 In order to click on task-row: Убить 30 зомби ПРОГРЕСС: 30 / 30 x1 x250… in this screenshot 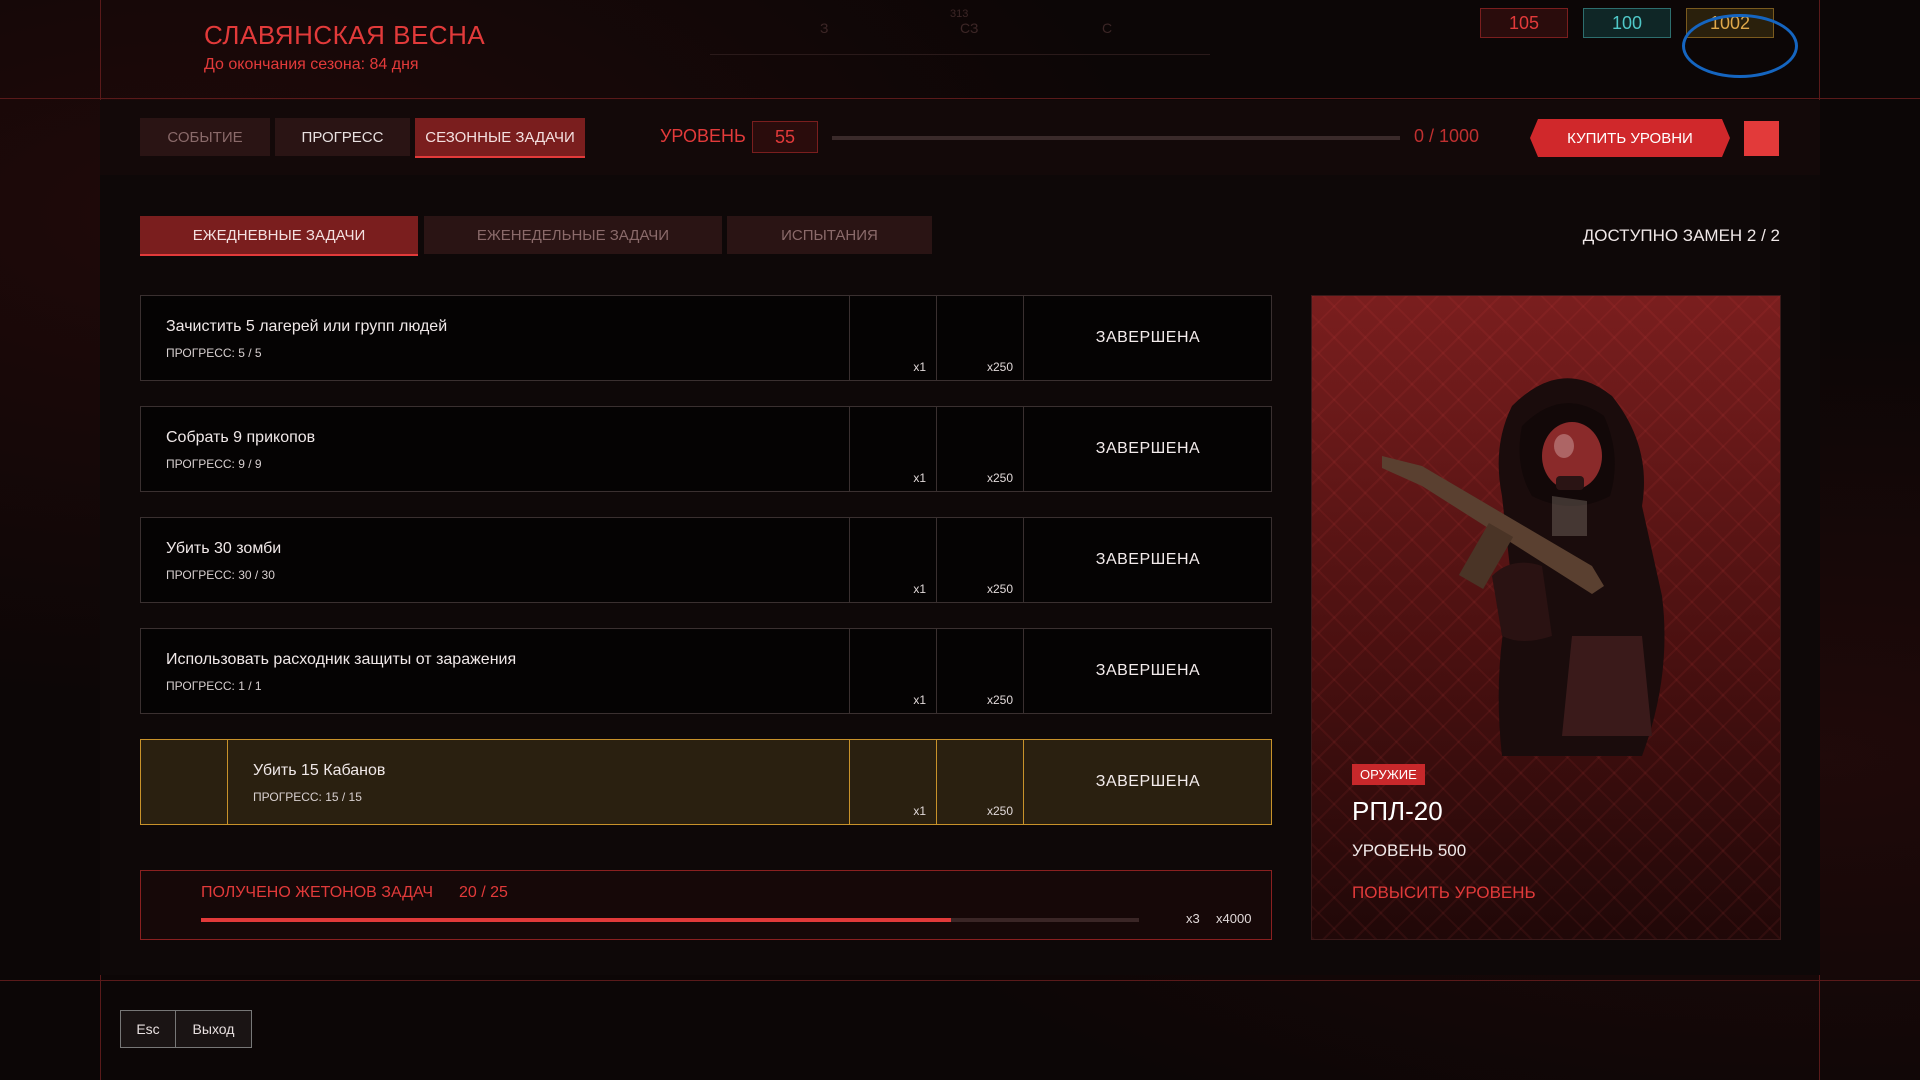, I will do `click(706, 560)`.